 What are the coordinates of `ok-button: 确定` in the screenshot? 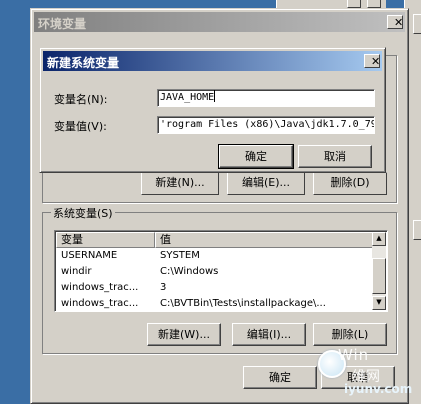 It's located at (280, 377).